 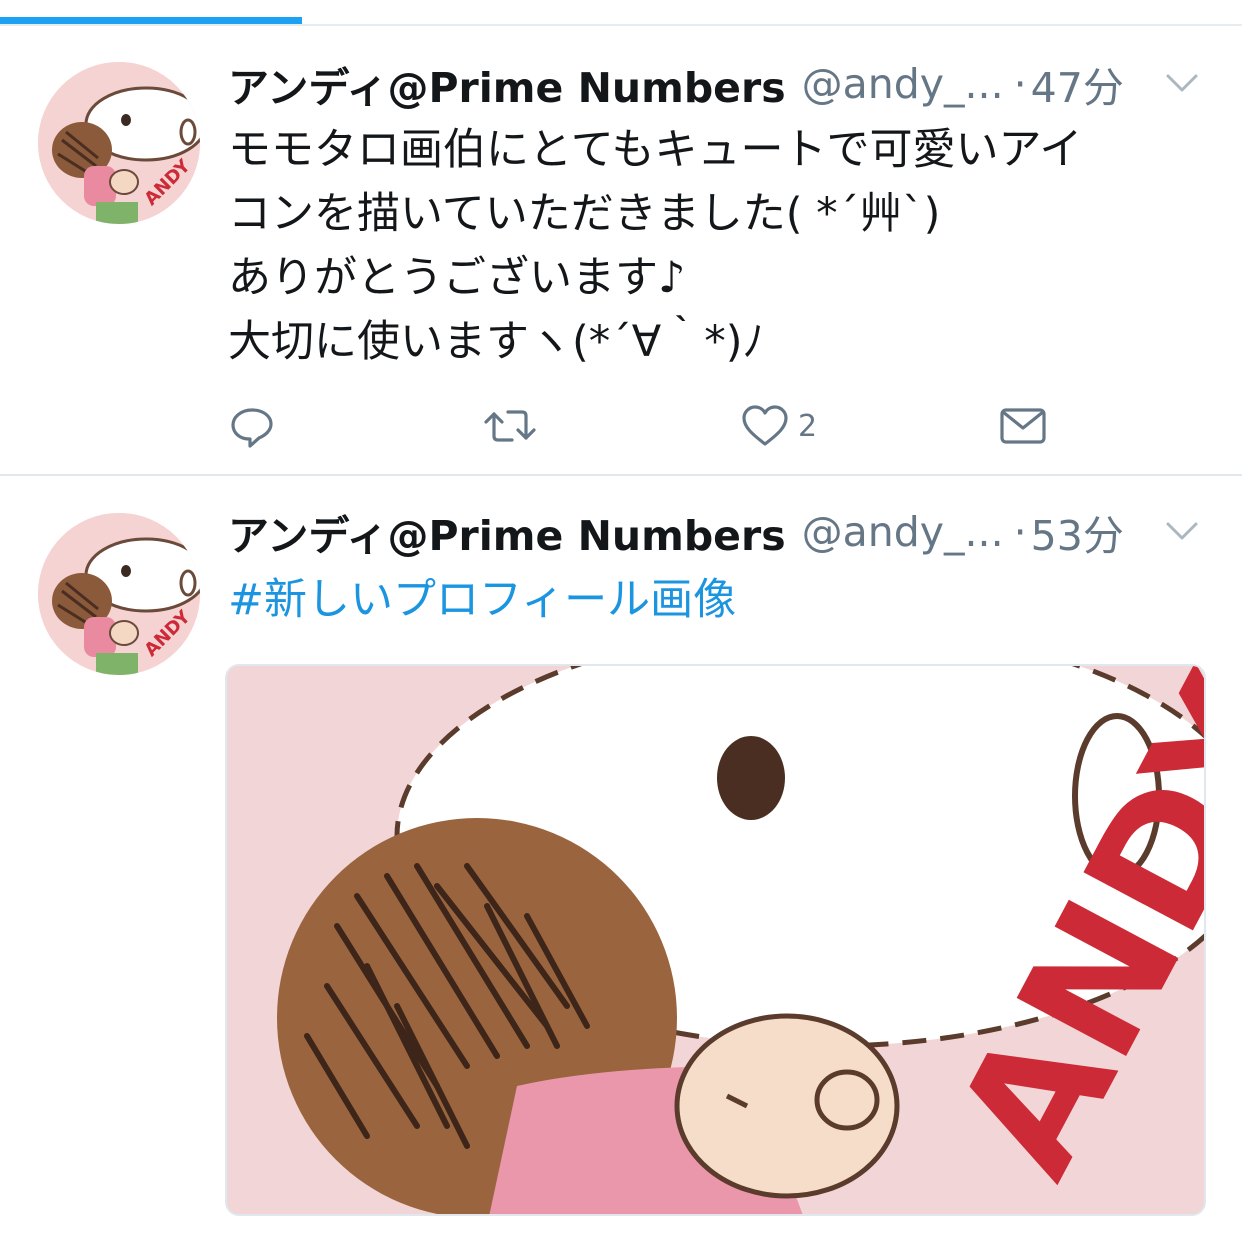 I want to click on reply-icon, so click(x=252, y=428).